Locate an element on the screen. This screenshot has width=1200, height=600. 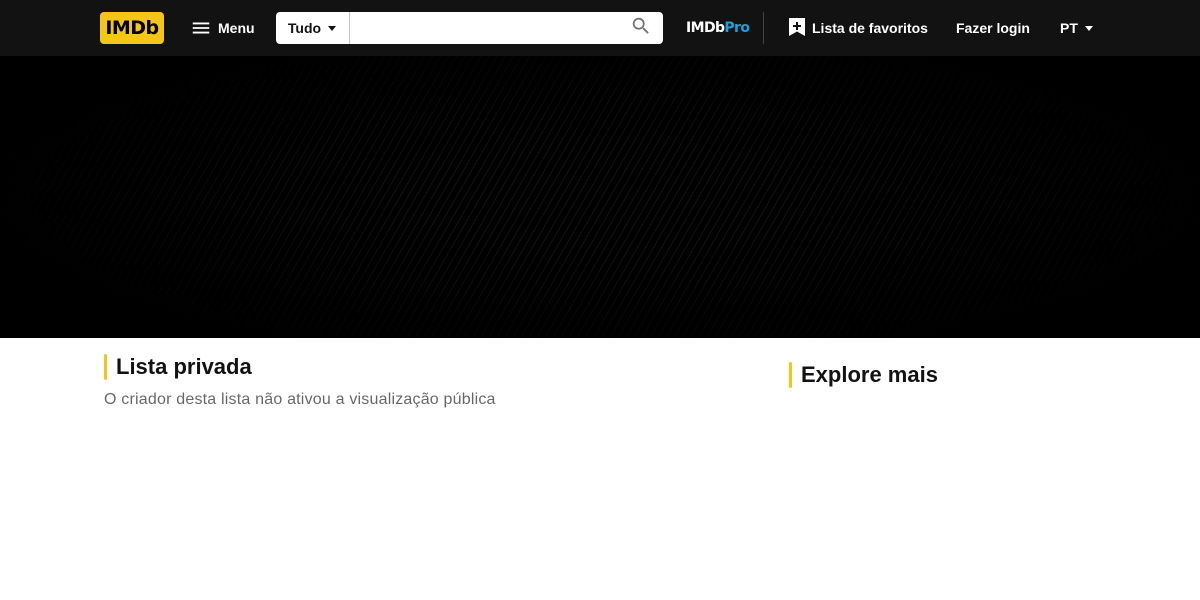
search-category-label: Tudo is located at coordinates (304, 28).